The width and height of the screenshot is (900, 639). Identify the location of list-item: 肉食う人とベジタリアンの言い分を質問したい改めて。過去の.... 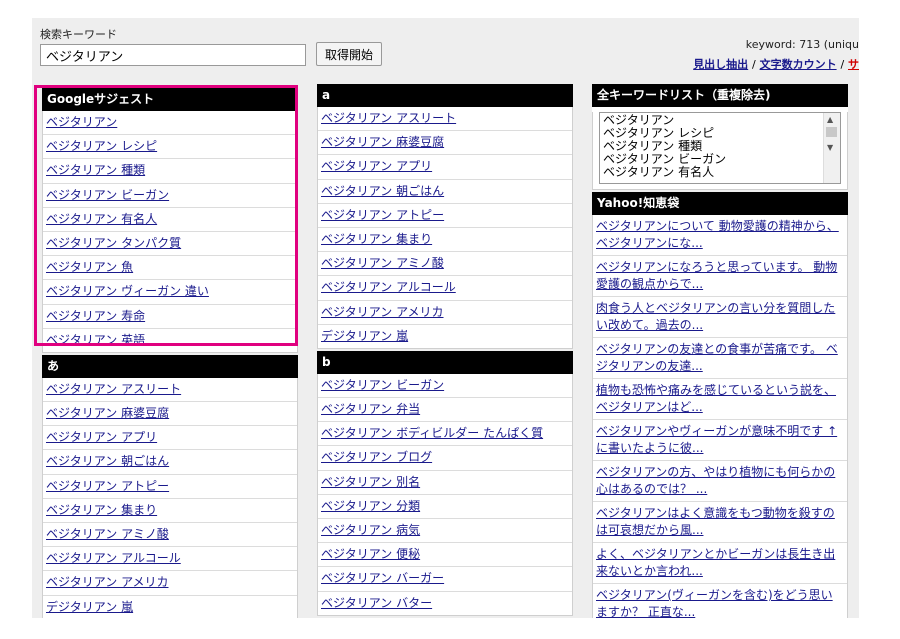
(720, 317).